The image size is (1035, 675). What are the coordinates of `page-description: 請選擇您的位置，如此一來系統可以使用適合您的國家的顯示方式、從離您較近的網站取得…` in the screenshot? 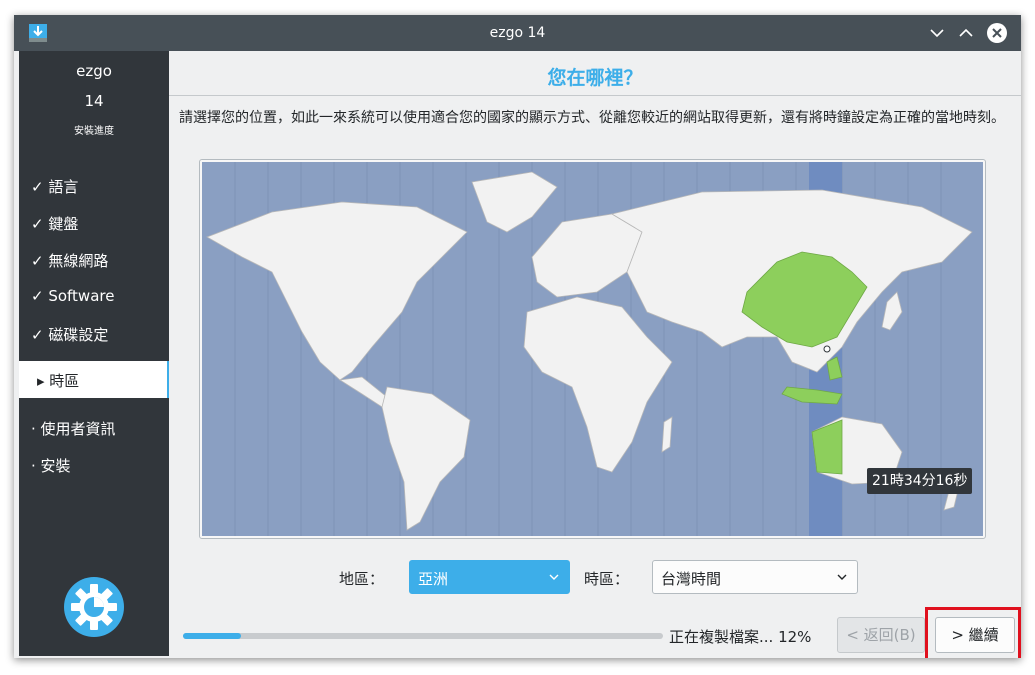 It's located at (592, 118).